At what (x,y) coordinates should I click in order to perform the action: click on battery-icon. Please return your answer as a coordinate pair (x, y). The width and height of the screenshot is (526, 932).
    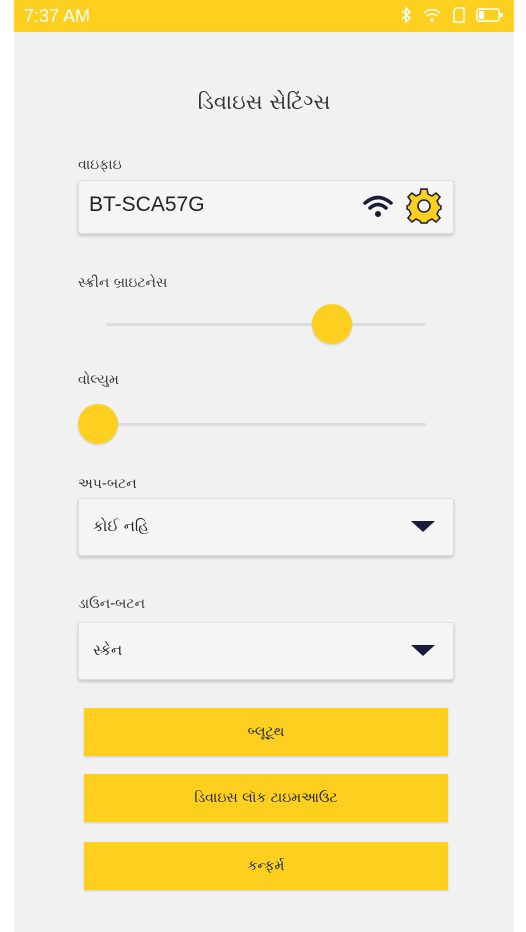
    Looking at the image, I should click on (489, 15).